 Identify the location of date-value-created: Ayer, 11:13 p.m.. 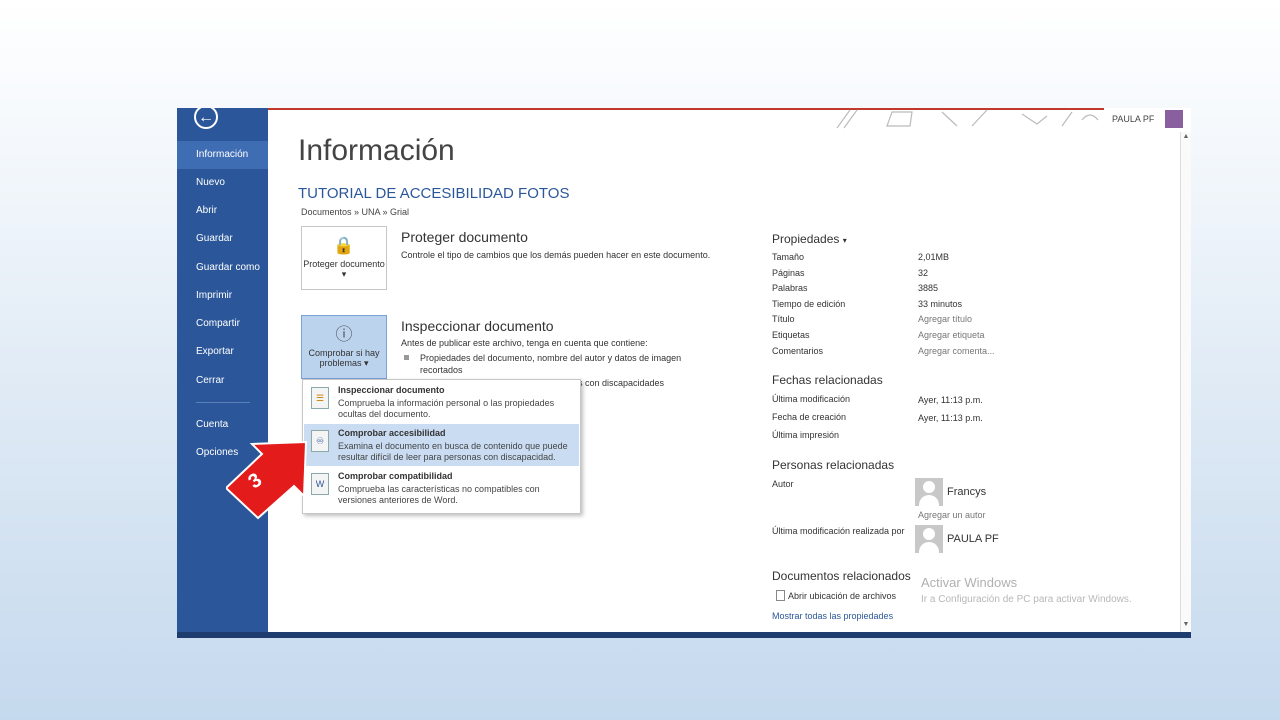
(950, 418).